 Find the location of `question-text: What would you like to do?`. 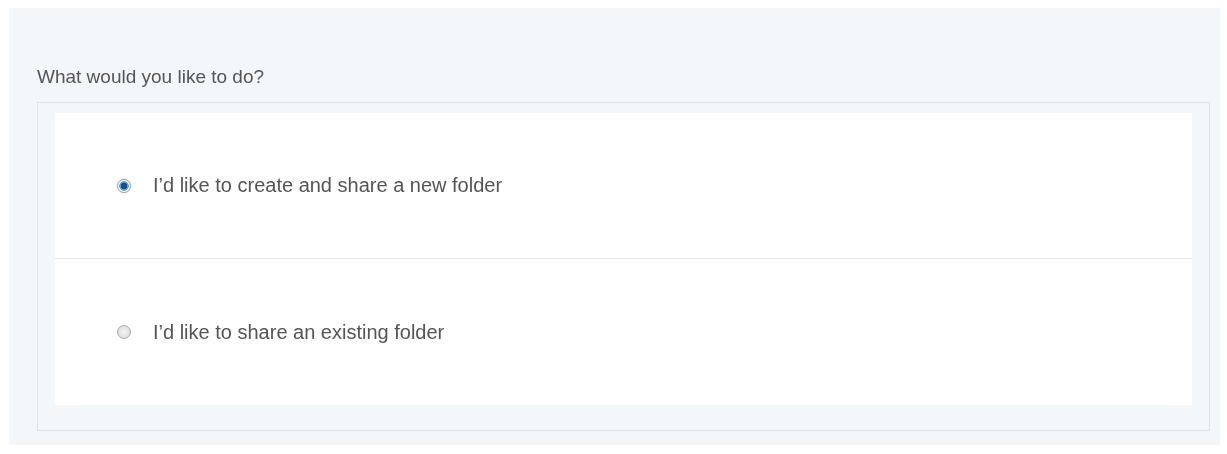

question-text: What would you like to do? is located at coordinates (151, 77).